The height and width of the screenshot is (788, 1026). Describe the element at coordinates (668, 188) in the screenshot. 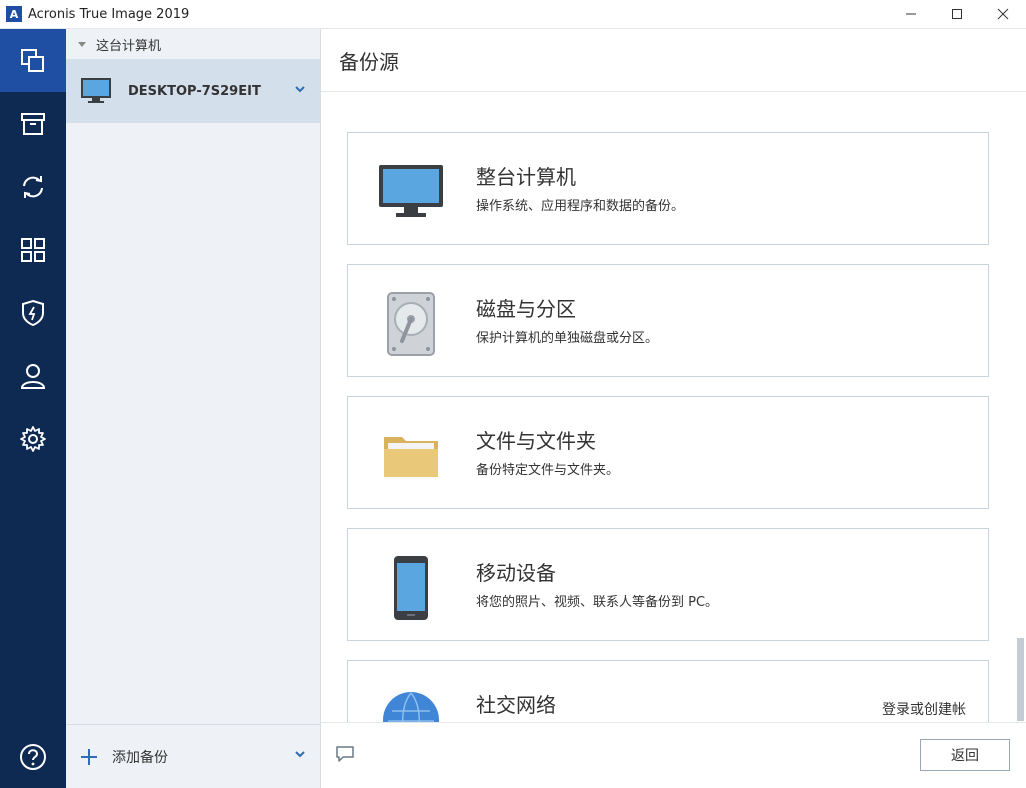

I see `source-card-entire-pc: 整台计算机 操作系统、应用程序和数据的备份。` at that location.